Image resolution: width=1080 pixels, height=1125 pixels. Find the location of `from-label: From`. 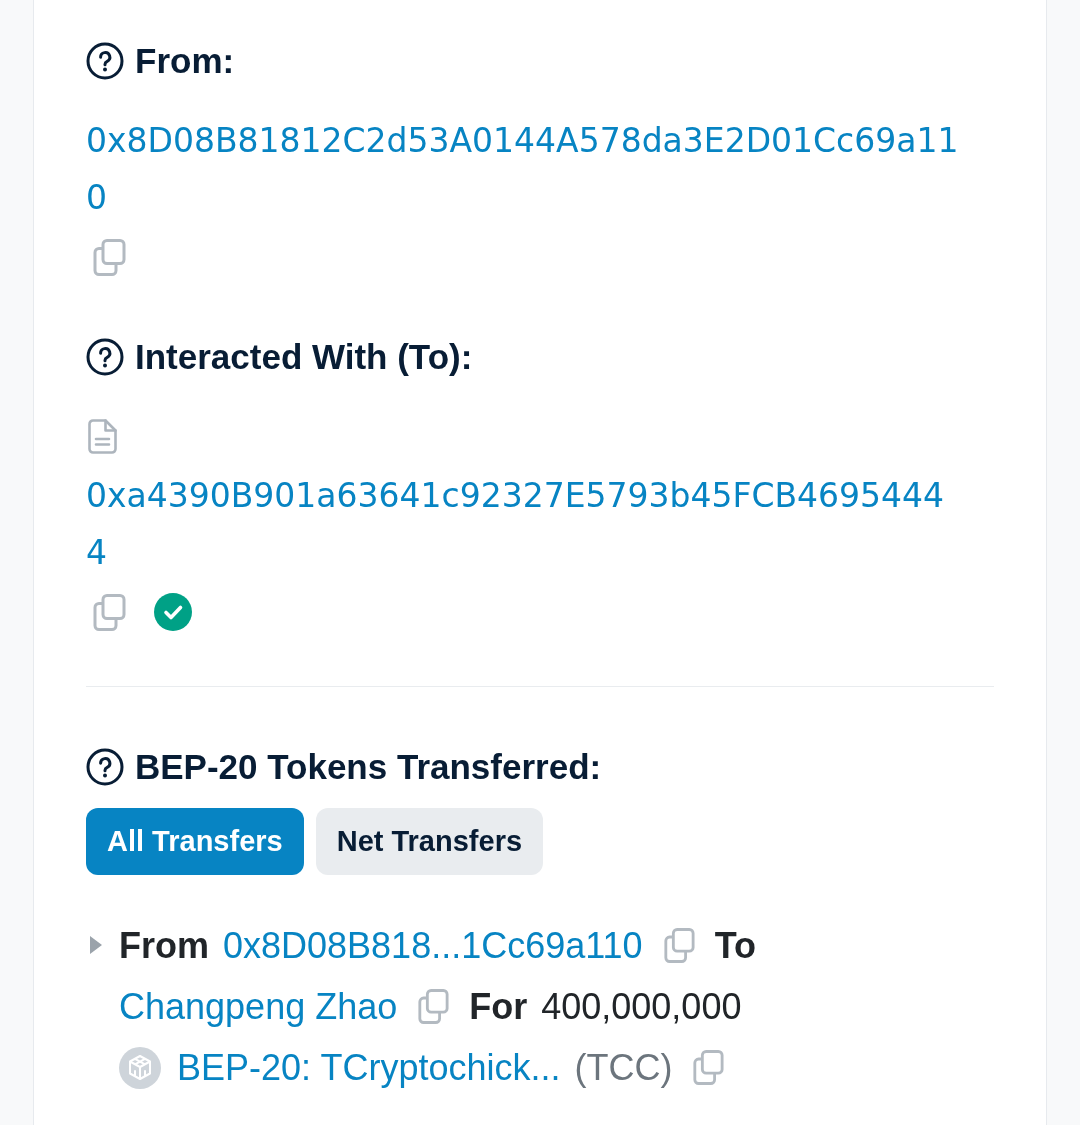

from-label: From is located at coordinates (164, 946).